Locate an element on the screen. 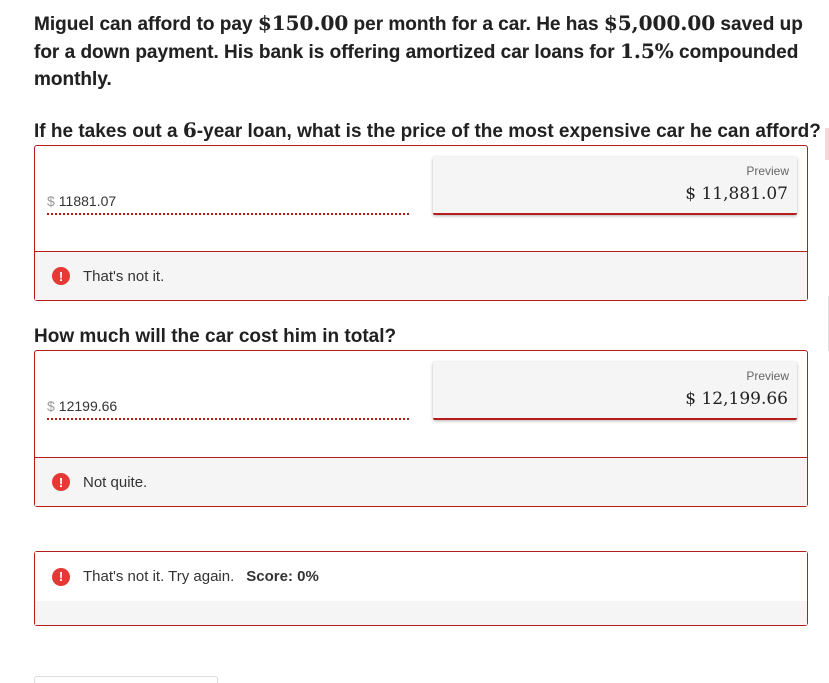 This screenshot has width=829, height=683. score-label: Score: 0% is located at coordinates (282, 576).